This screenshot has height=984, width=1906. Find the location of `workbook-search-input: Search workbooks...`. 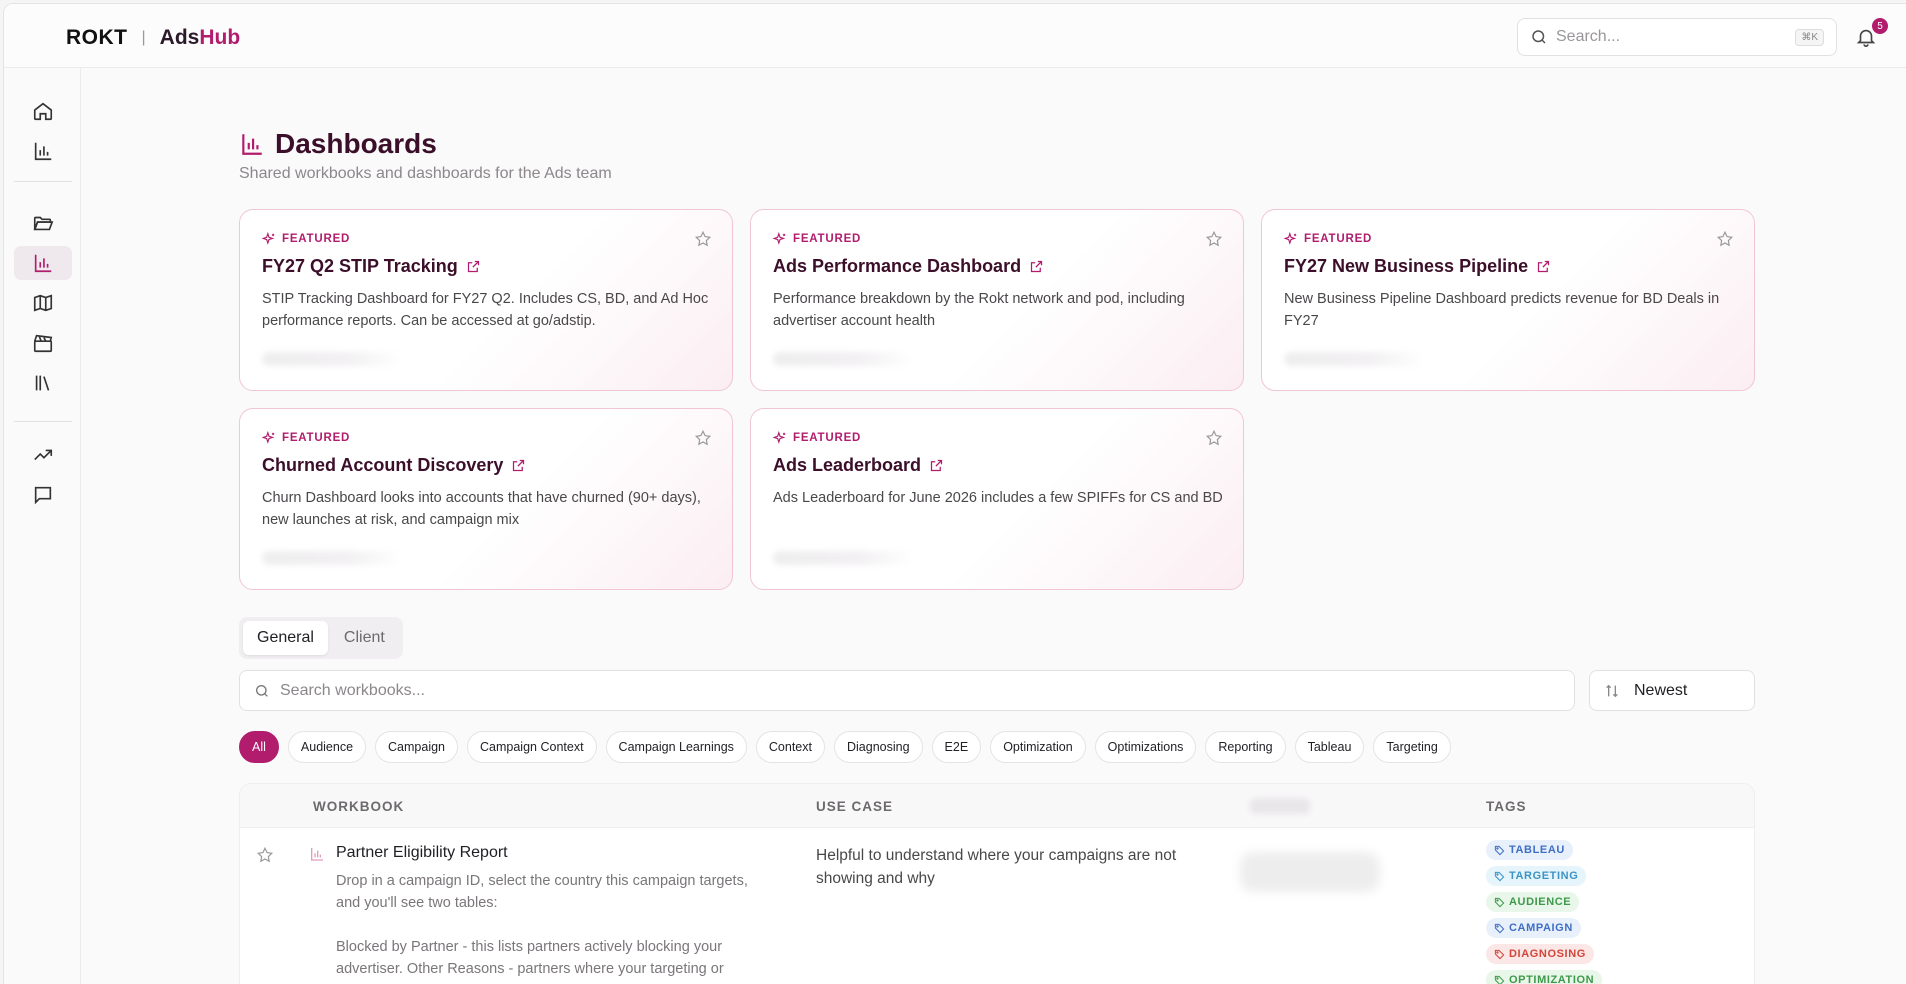

workbook-search-input: Search workbooks... is located at coordinates (907, 690).